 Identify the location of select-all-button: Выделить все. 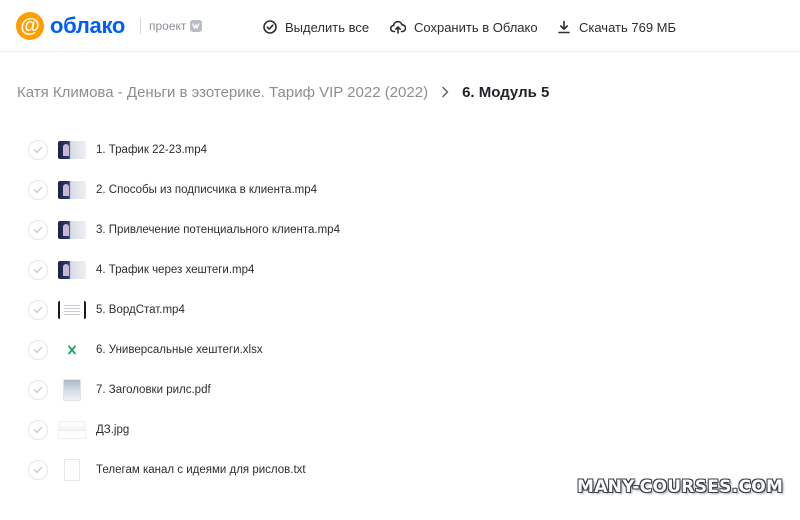
(316, 27).